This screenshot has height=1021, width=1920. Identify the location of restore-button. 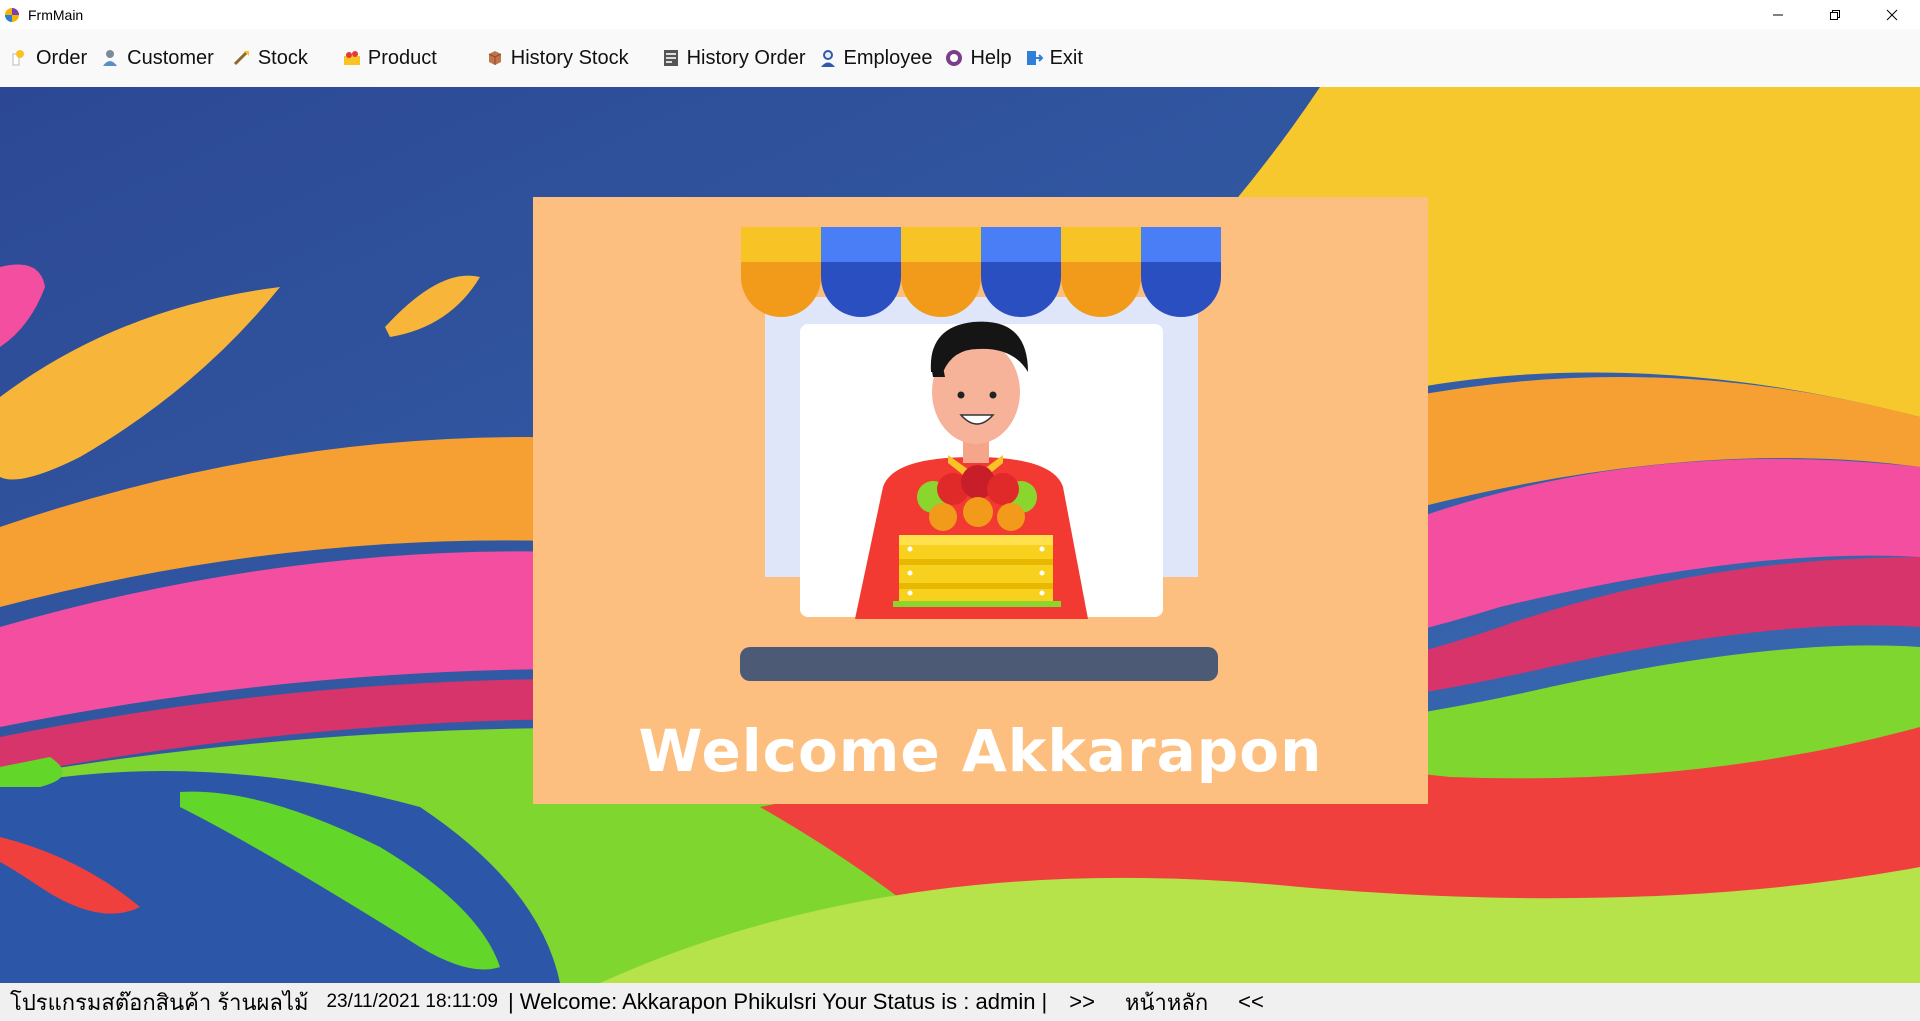
(1834, 14).